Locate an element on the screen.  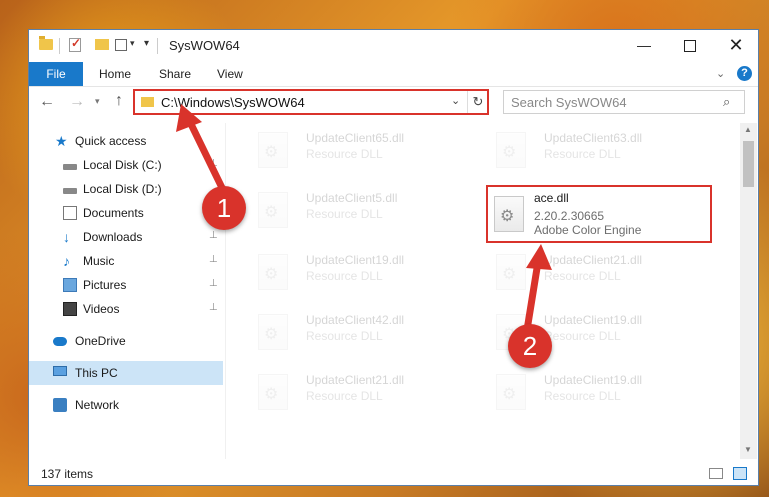
properties-dropdown-icon: ▾ is located at coordinates (132, 43).